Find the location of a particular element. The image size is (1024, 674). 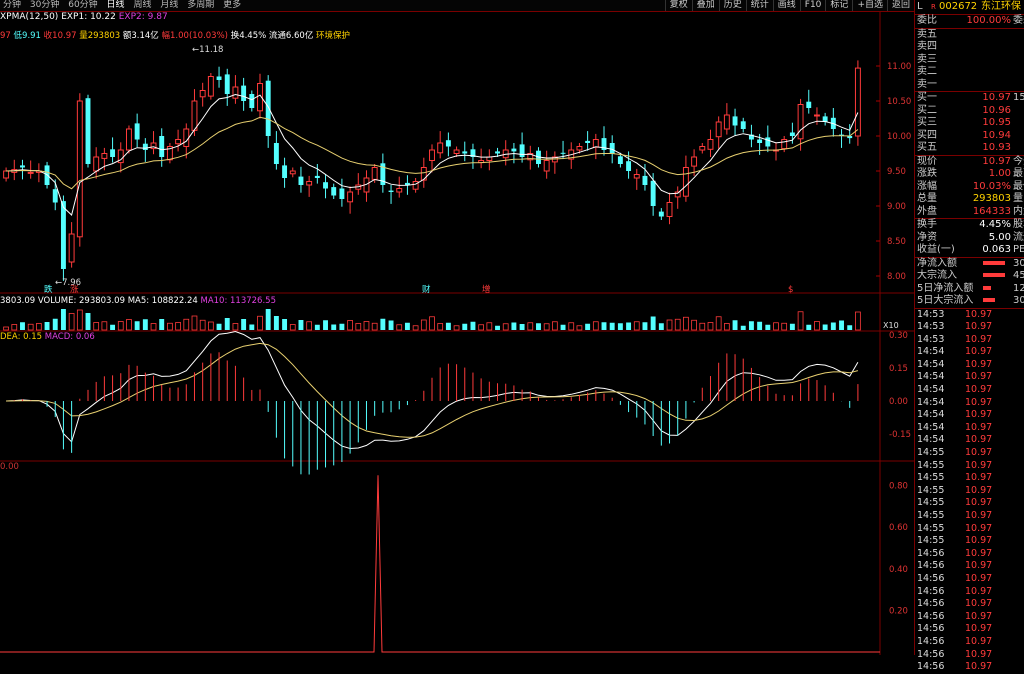

stat-value: 10.97 is located at coordinates (996, 161).